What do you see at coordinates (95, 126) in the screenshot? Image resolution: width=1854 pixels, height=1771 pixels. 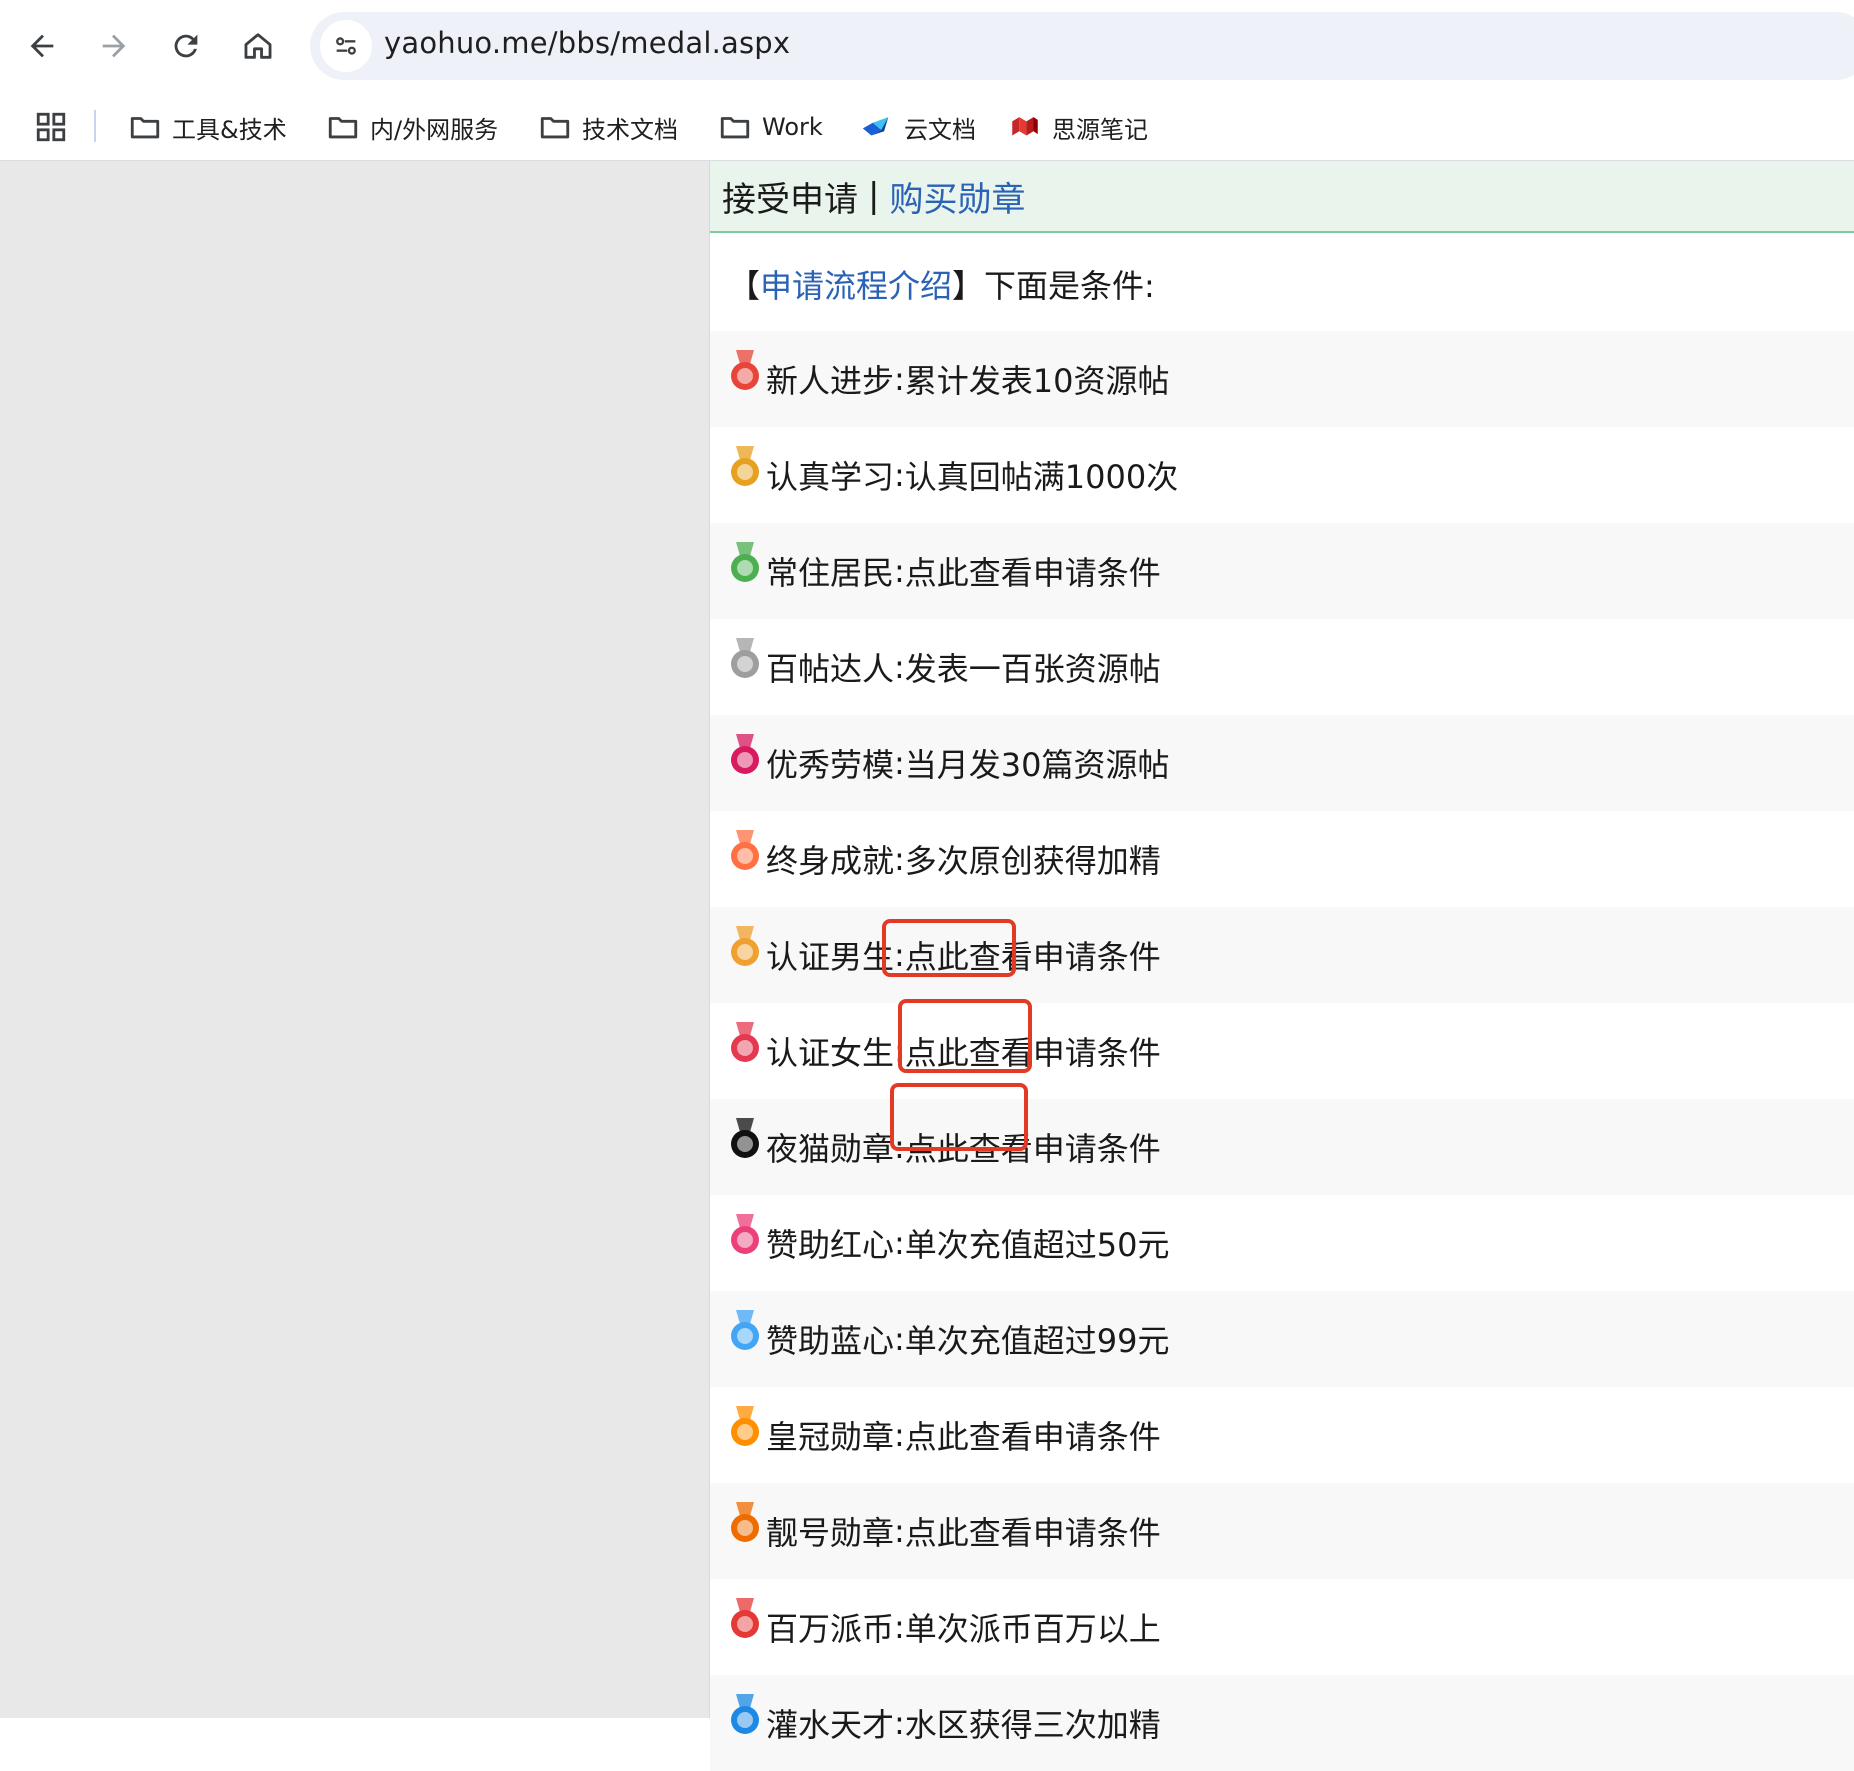 I see `bookmarks-divider` at bounding box center [95, 126].